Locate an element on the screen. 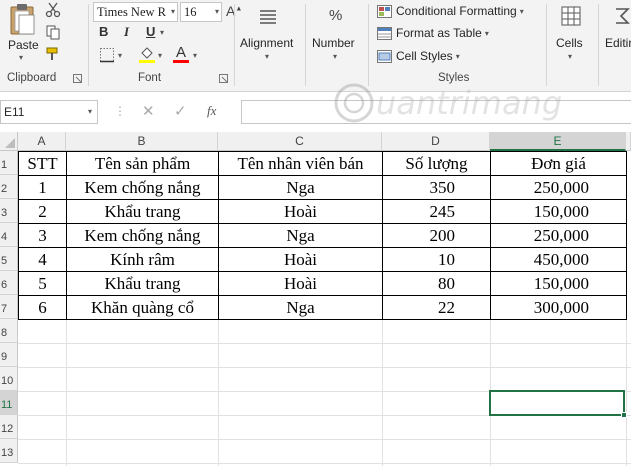  header-cell: Đơn giá is located at coordinates (558, 163).